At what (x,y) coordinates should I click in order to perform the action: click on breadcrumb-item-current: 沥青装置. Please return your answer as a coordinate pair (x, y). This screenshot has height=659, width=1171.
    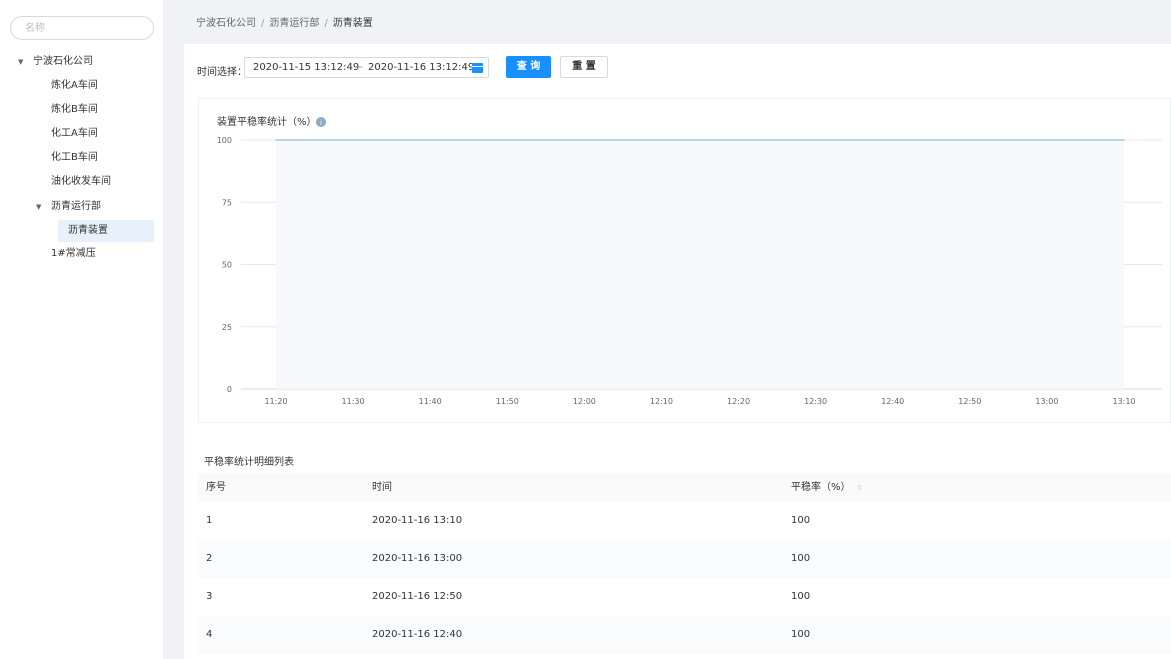
    Looking at the image, I should click on (352, 23).